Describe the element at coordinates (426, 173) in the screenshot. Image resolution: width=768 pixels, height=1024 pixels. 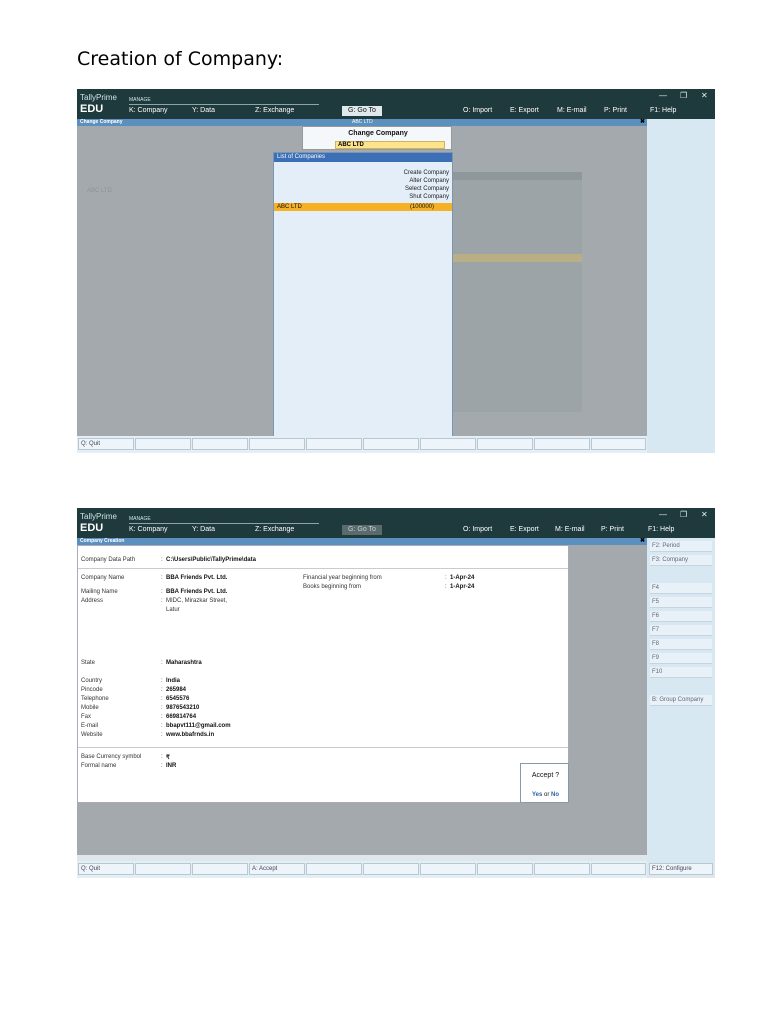
I see `create-company-item: Create Company` at that location.